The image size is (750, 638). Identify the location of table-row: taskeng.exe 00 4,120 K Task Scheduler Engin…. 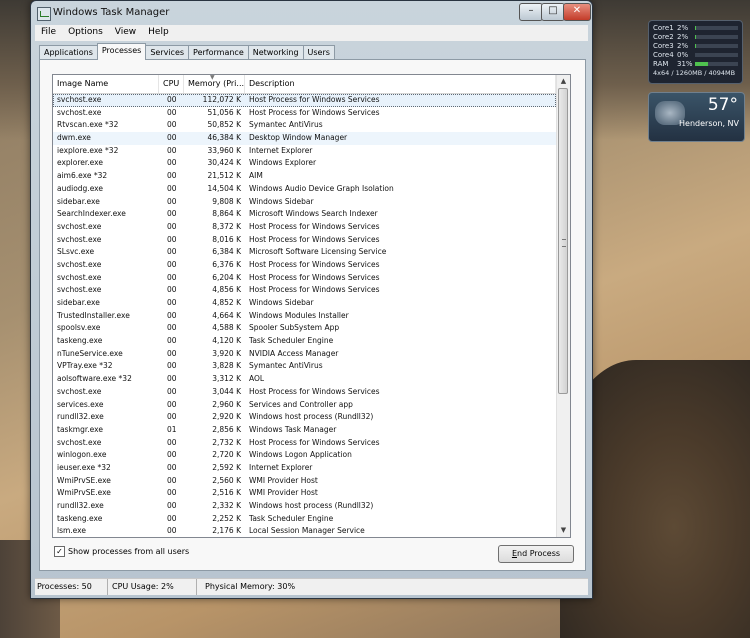
(304, 341).